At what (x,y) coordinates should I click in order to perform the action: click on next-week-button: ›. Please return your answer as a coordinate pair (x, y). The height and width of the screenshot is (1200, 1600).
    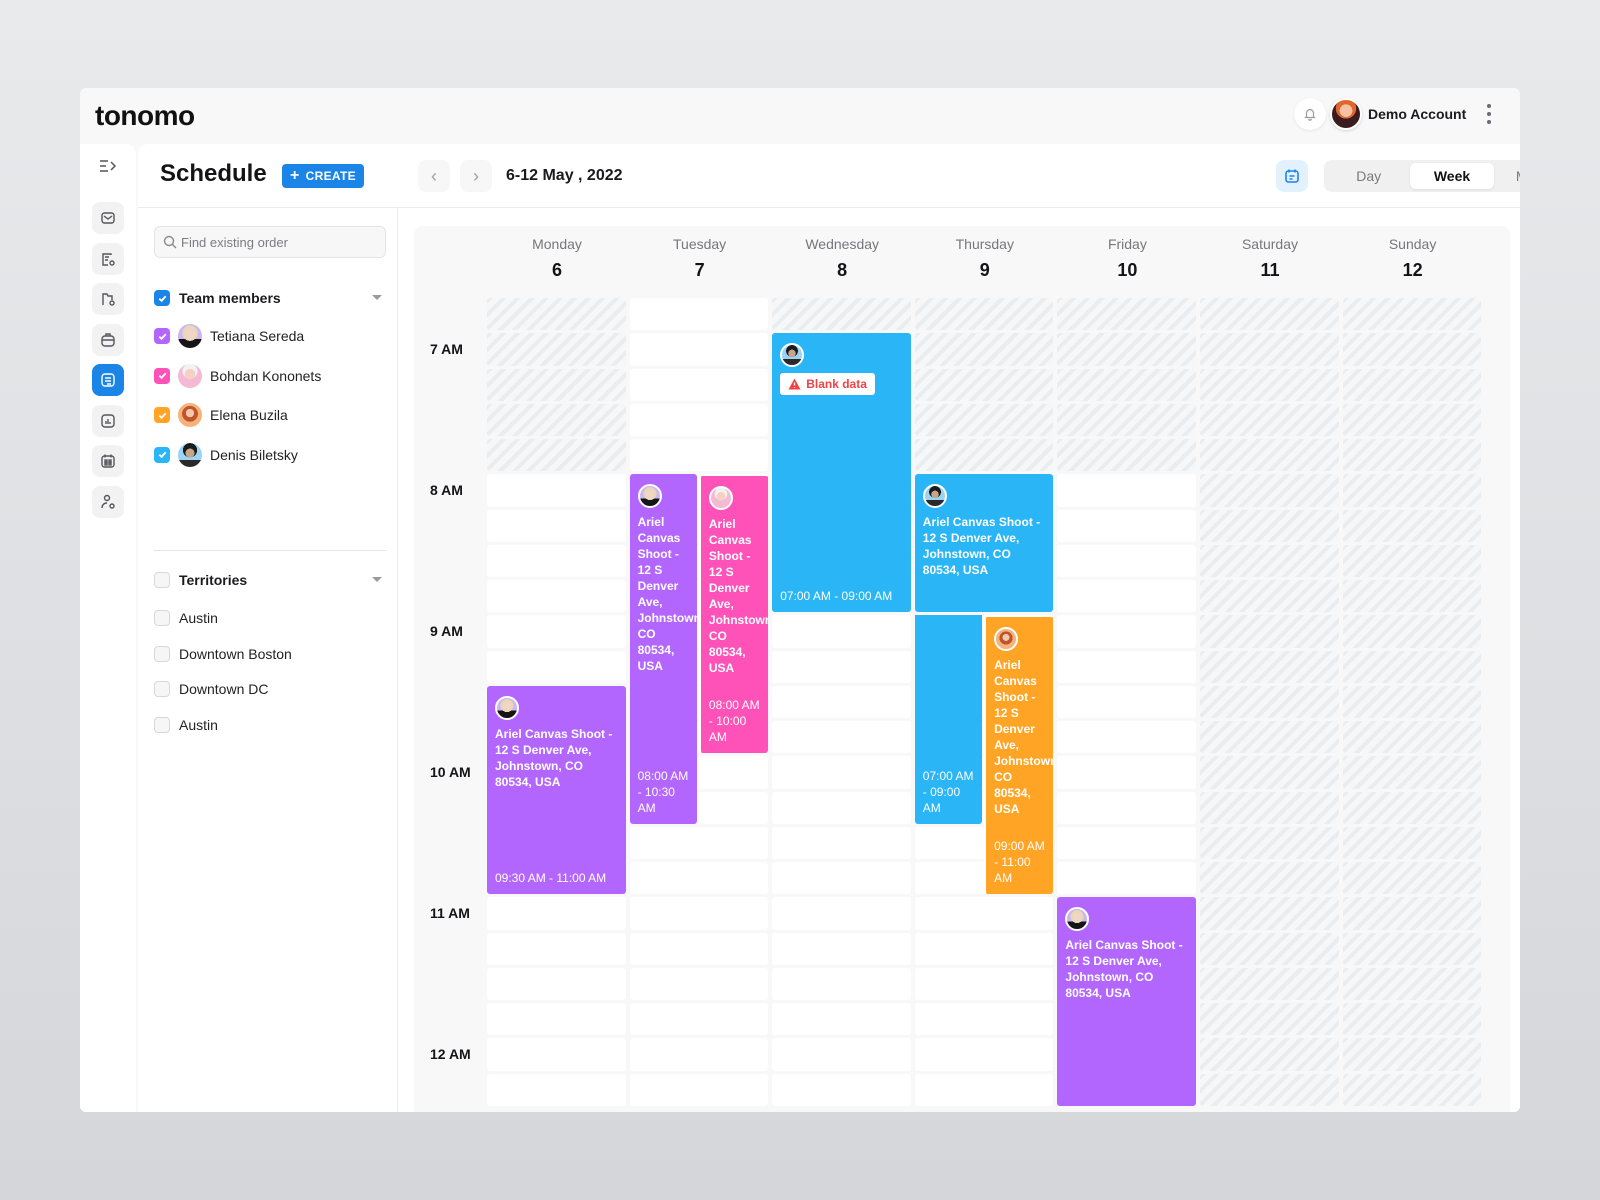
    Looking at the image, I should click on (476, 176).